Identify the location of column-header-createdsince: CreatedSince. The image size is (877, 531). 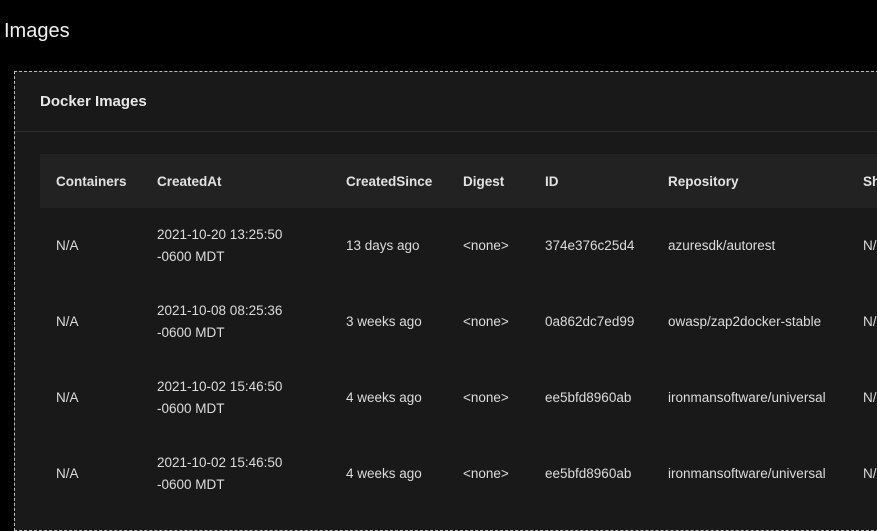
(388, 181).